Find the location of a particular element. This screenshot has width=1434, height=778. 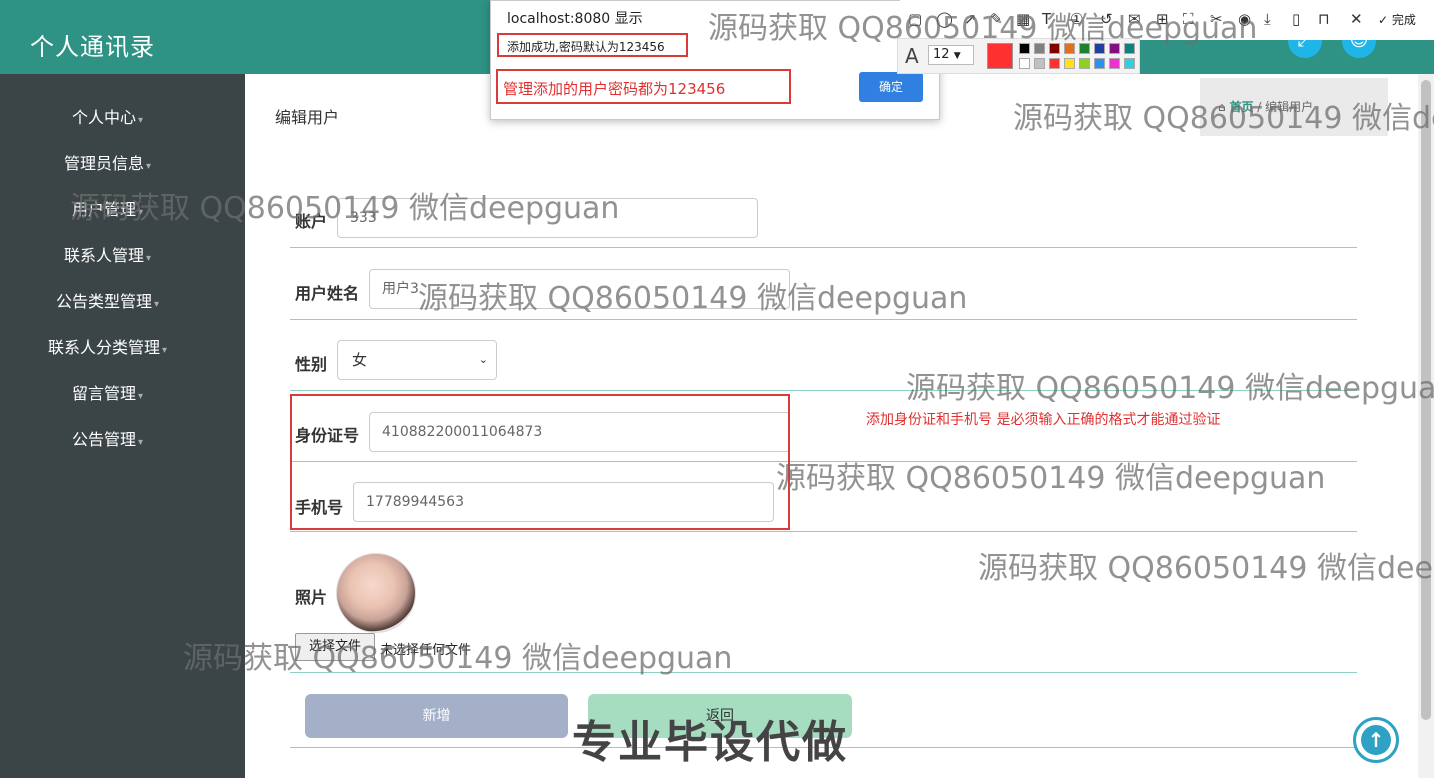

sidebar-item-user-management: 用户管理 ▾ is located at coordinates (107, 210).